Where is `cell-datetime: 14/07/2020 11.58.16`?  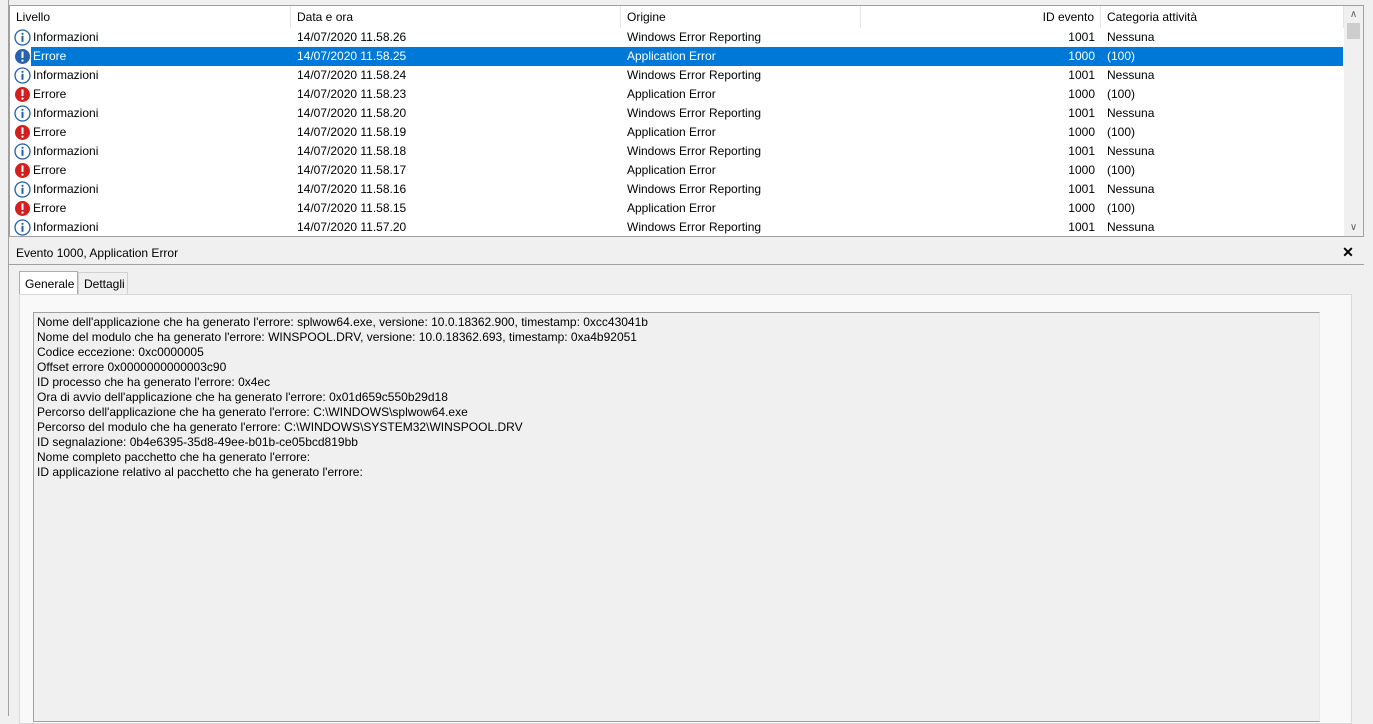
cell-datetime: 14/07/2020 11.58.16 is located at coordinates (352, 189).